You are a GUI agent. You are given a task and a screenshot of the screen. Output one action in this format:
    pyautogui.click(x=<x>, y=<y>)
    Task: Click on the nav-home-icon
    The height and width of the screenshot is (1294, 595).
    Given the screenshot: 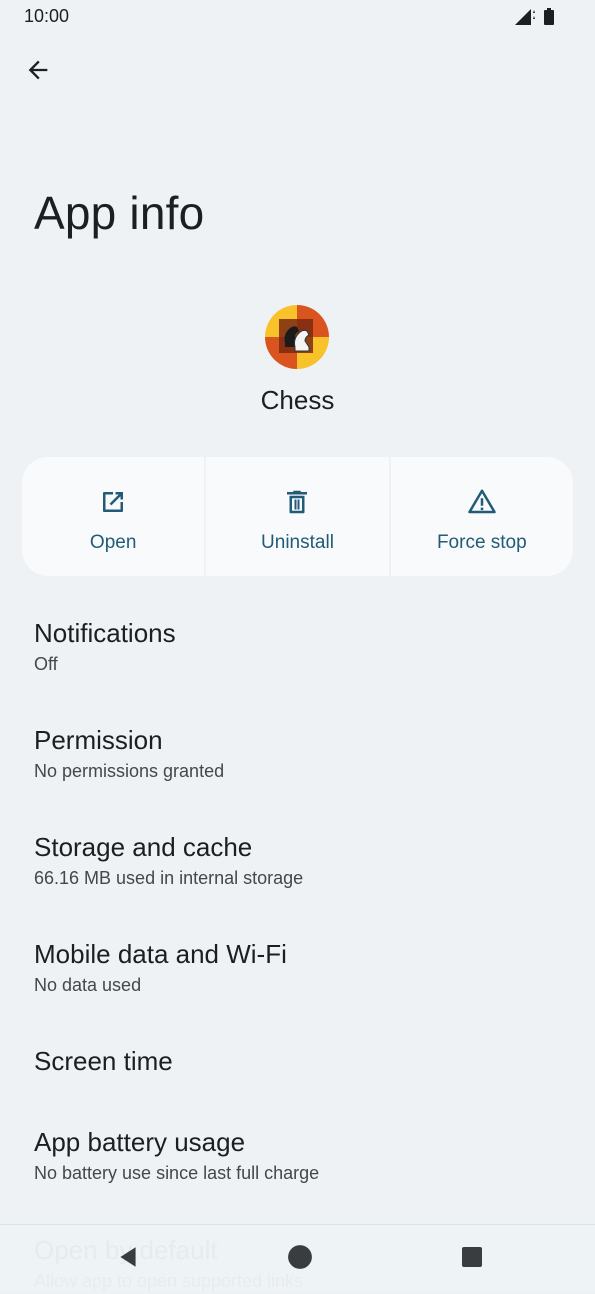 What is the action you would take?
    pyautogui.click(x=300, y=1259)
    